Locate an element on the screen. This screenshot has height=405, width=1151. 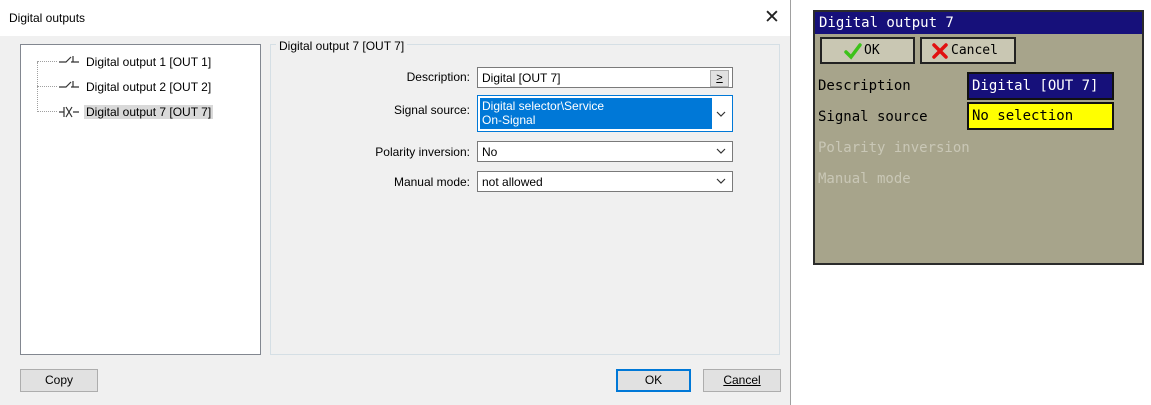
cancel-button-label: Cancel is located at coordinates (742, 380).